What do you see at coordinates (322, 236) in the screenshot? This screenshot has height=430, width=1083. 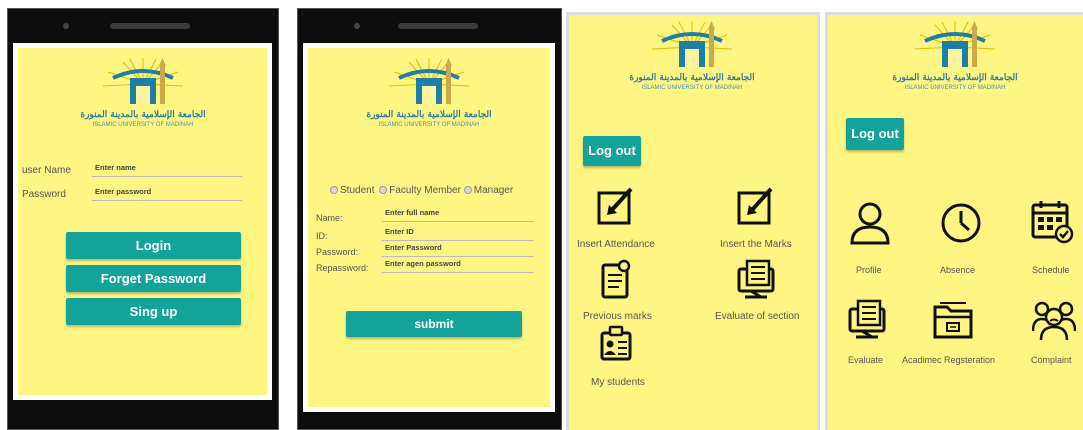 I see `id-label: ID:` at bounding box center [322, 236].